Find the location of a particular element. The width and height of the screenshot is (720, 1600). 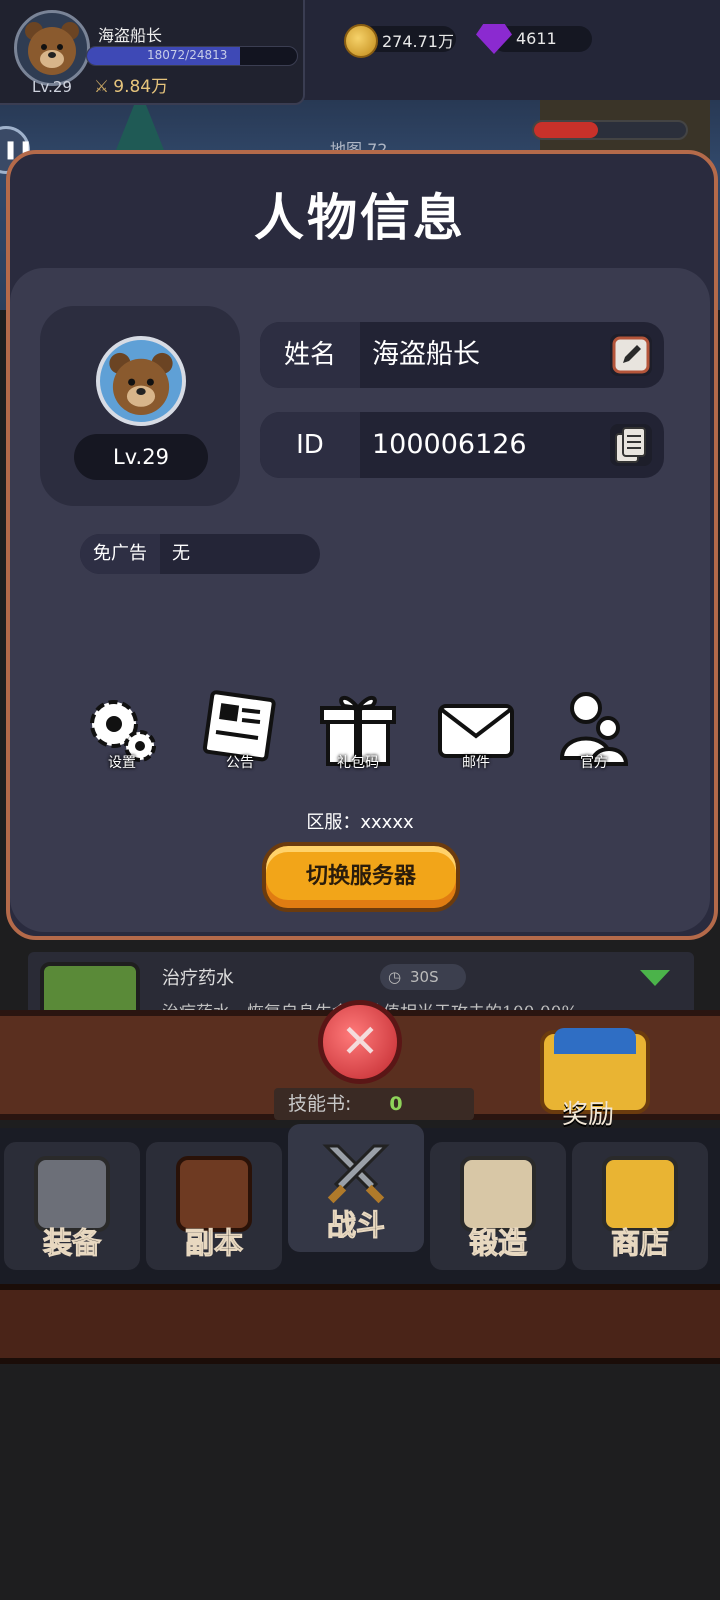

gift-code-button: 礼包码 is located at coordinates (358, 730).